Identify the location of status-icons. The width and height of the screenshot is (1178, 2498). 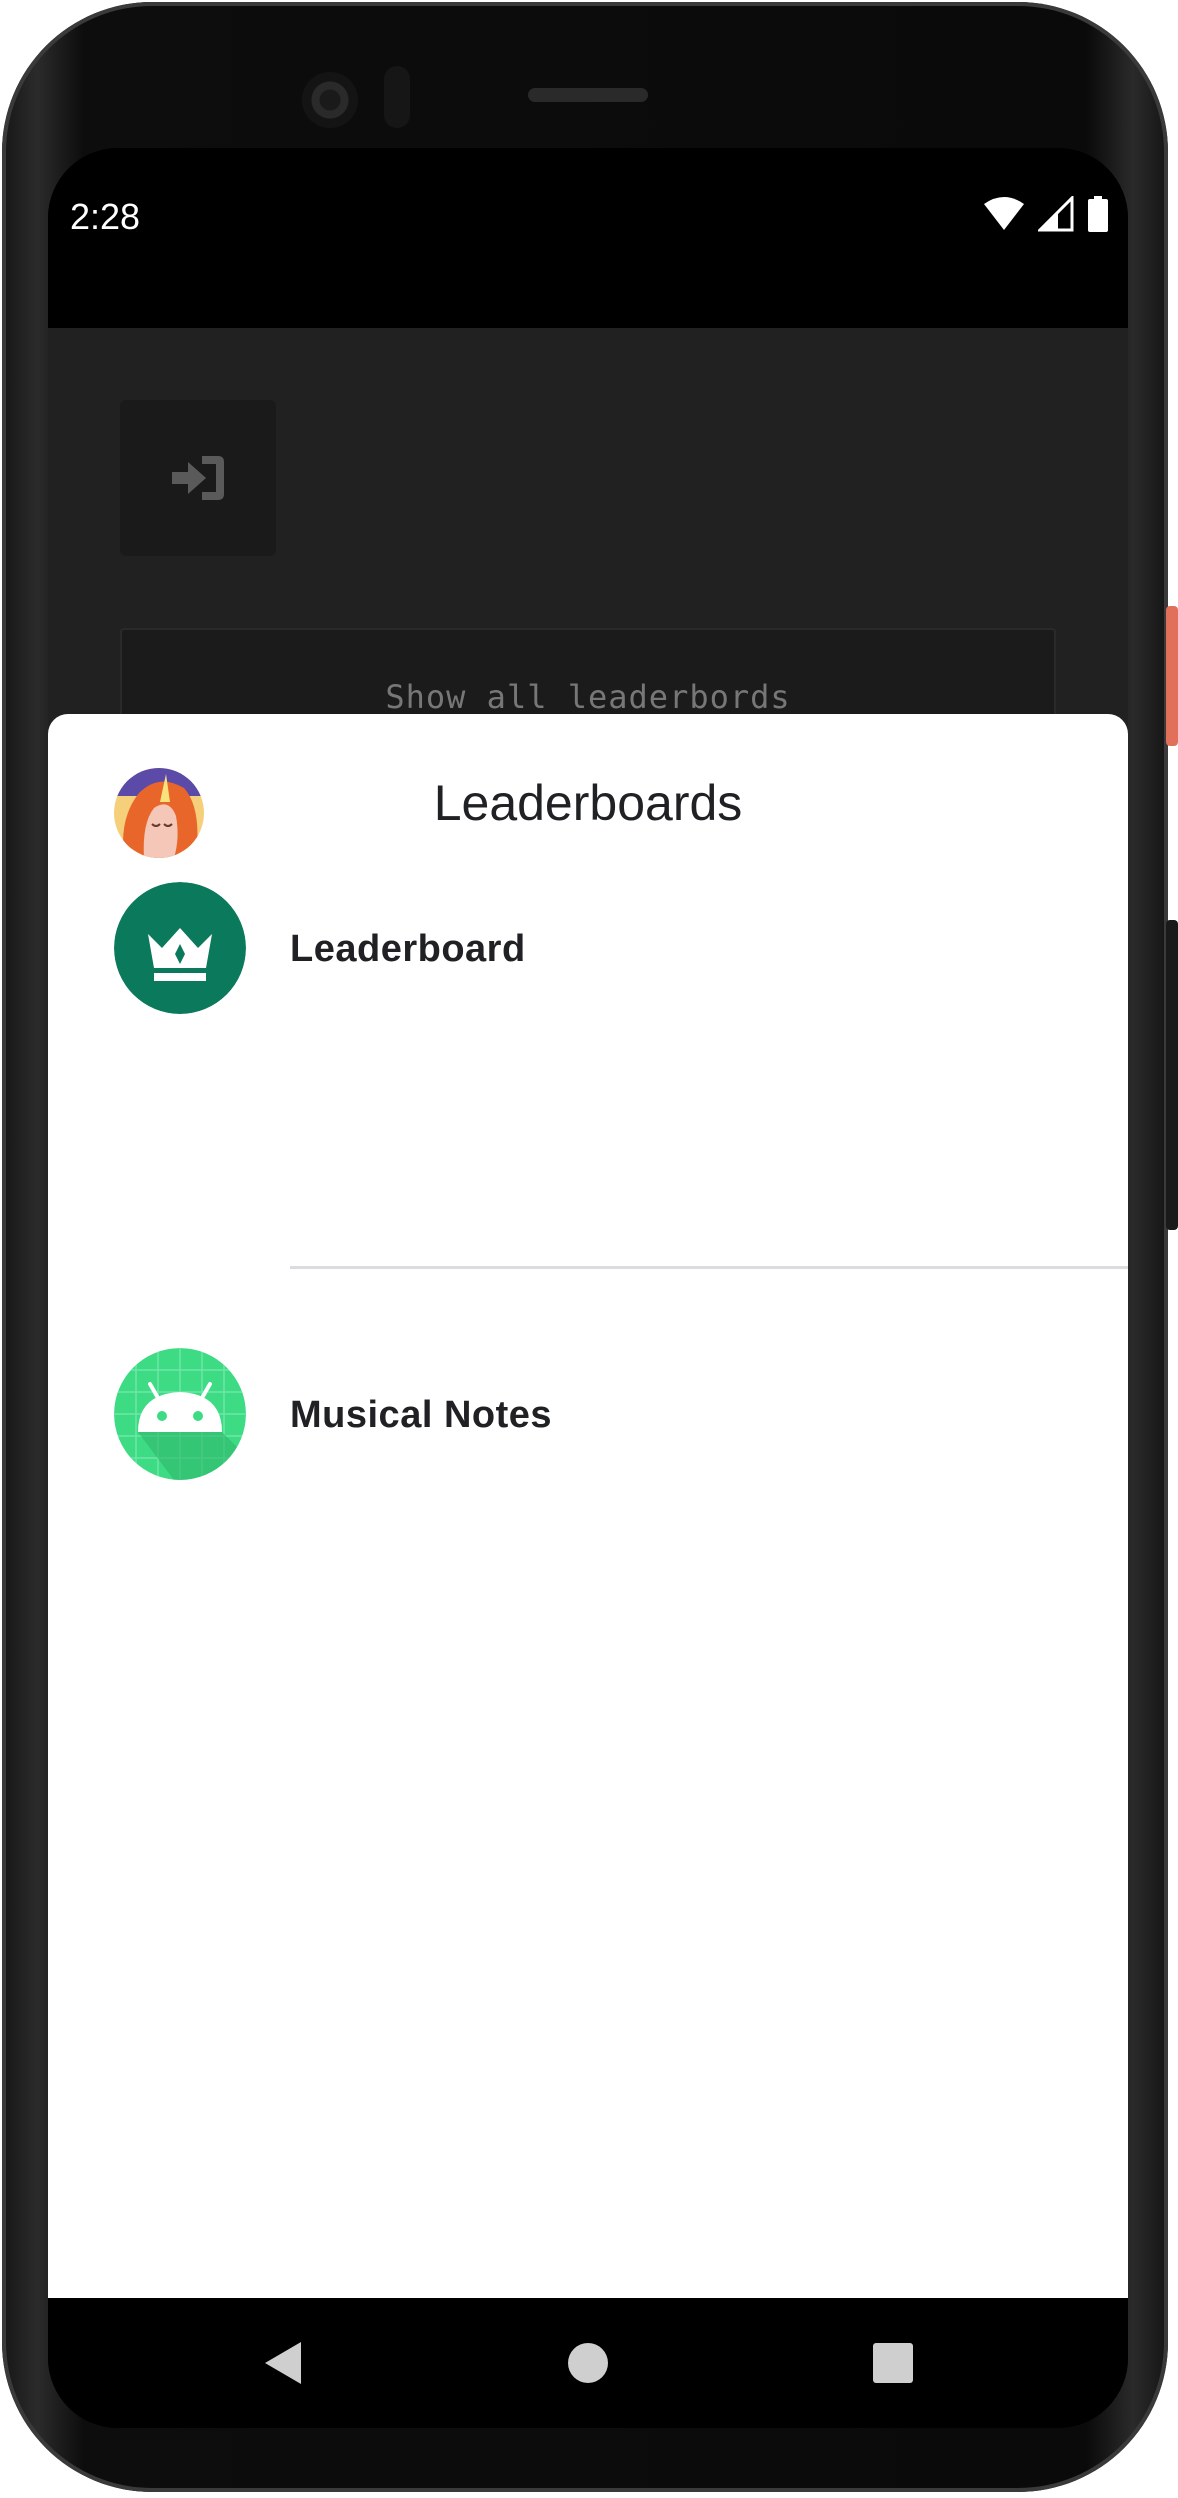
(1046, 214).